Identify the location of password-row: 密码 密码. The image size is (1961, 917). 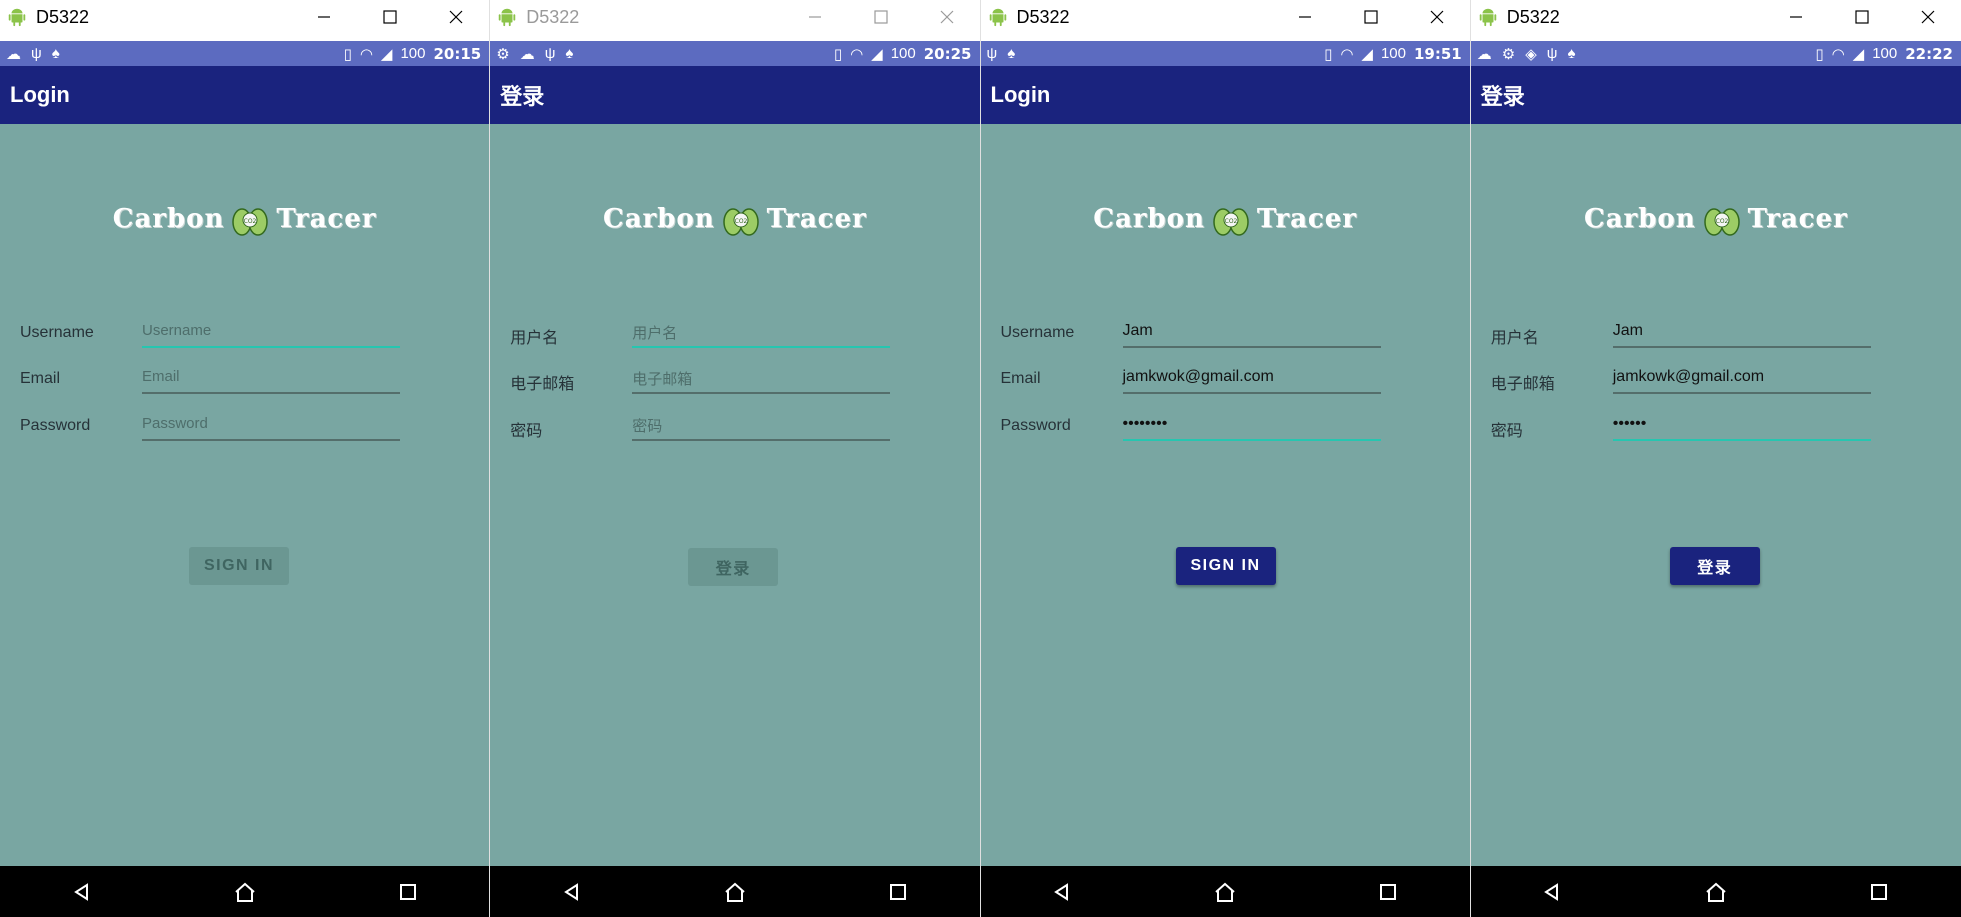
(734, 425).